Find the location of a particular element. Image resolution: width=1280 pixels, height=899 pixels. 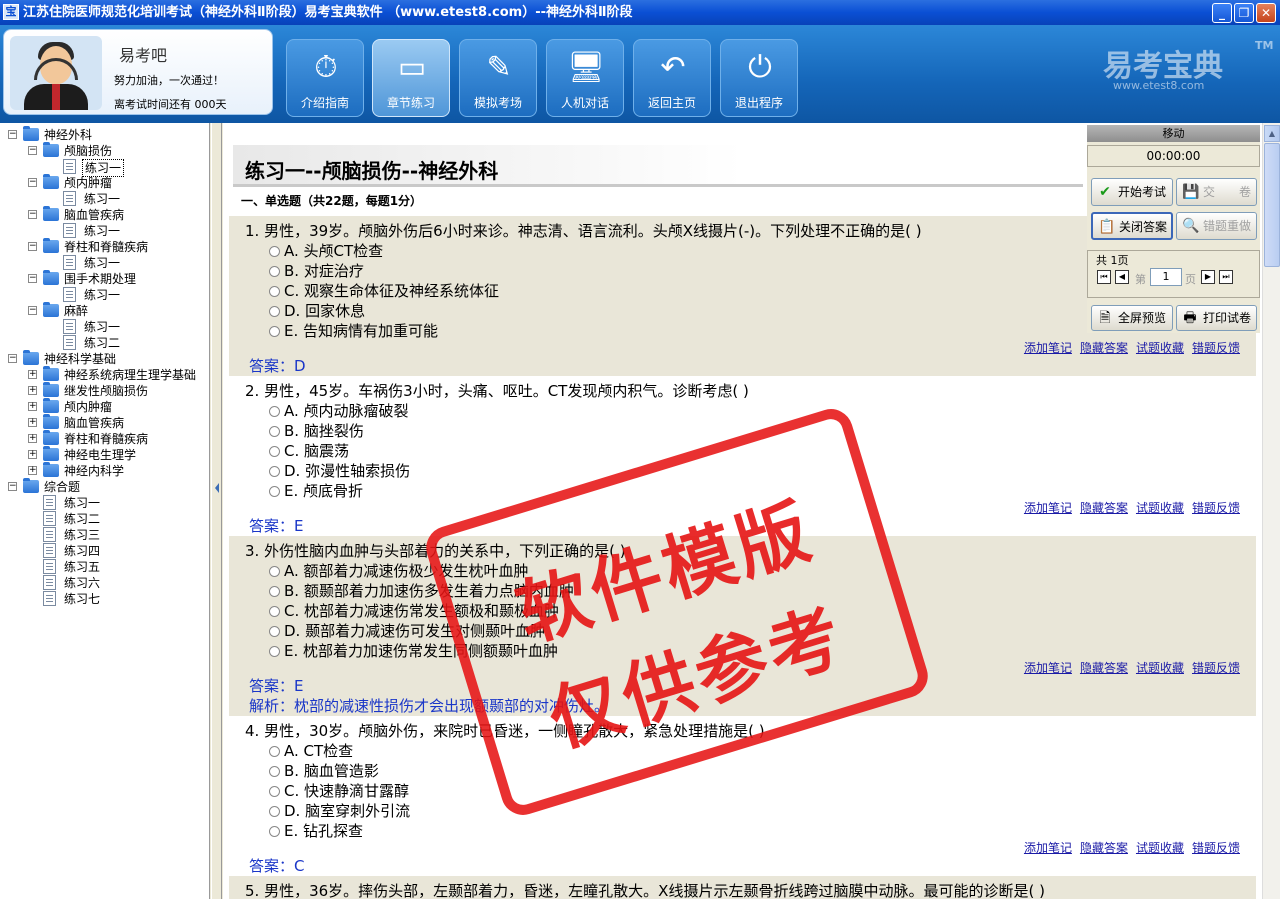

start-exam-button: ✔ 开始考试 is located at coordinates (1132, 192).